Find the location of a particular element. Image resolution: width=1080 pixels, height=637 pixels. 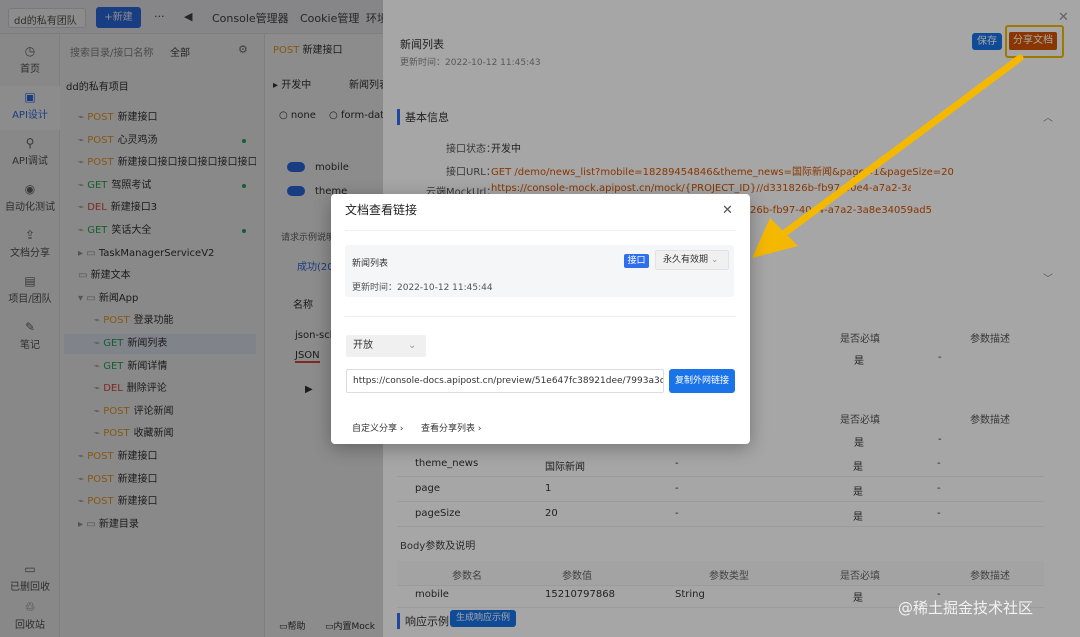

modal-title: 文档查看链接 is located at coordinates (381, 210).